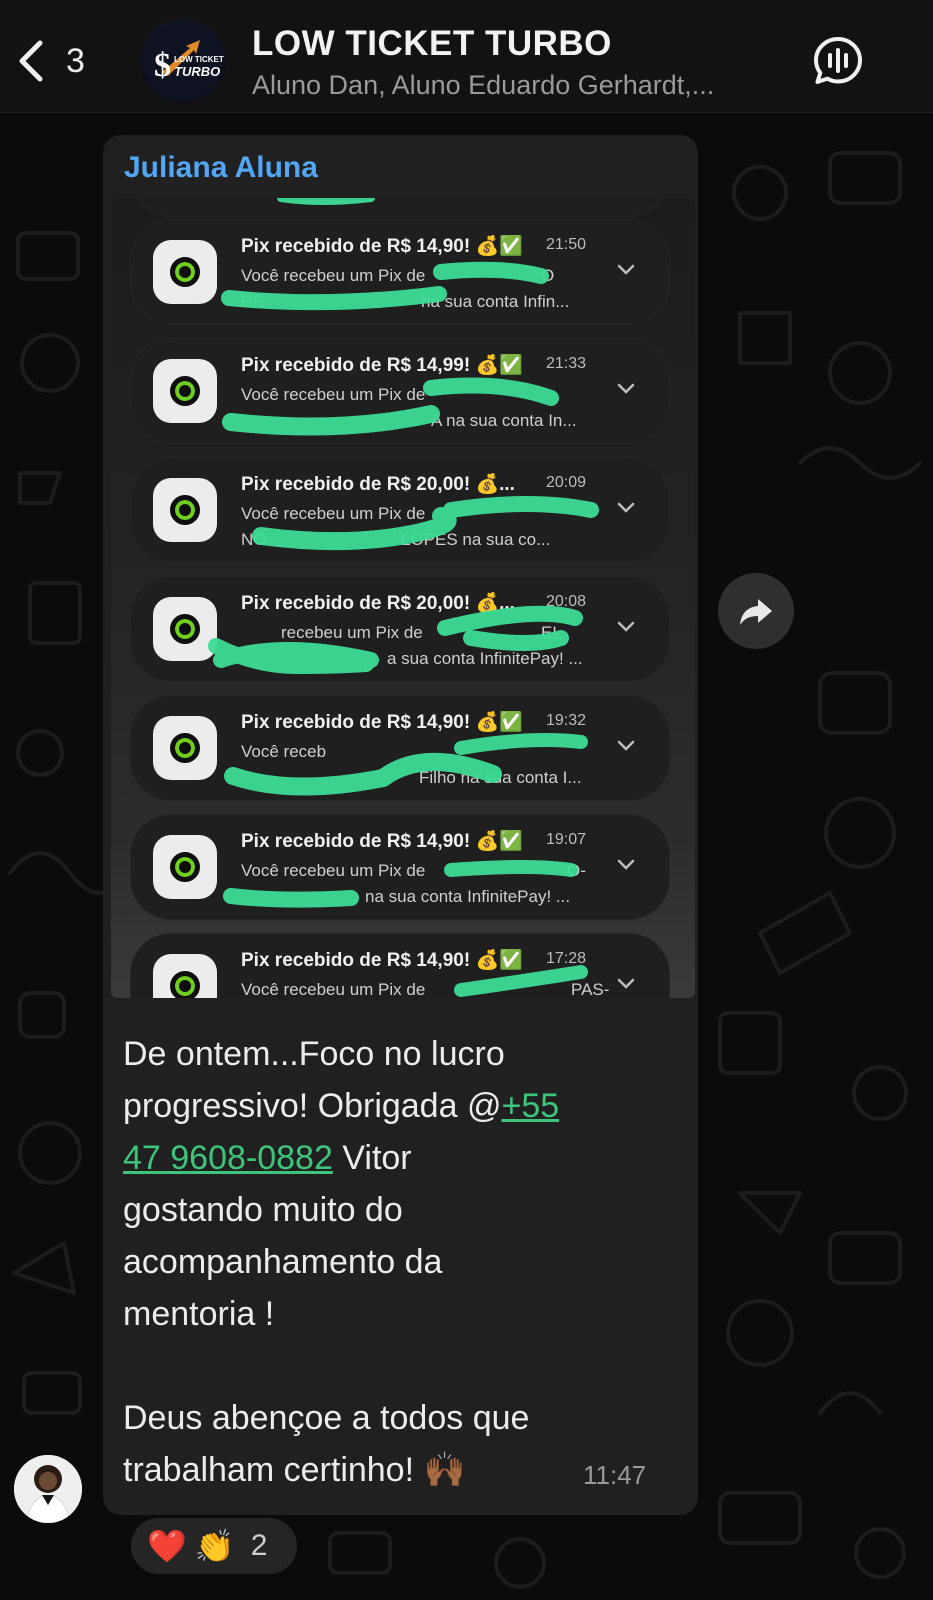 This screenshot has height=1600, width=933. I want to click on chevron-left-icon, so click(31, 61).